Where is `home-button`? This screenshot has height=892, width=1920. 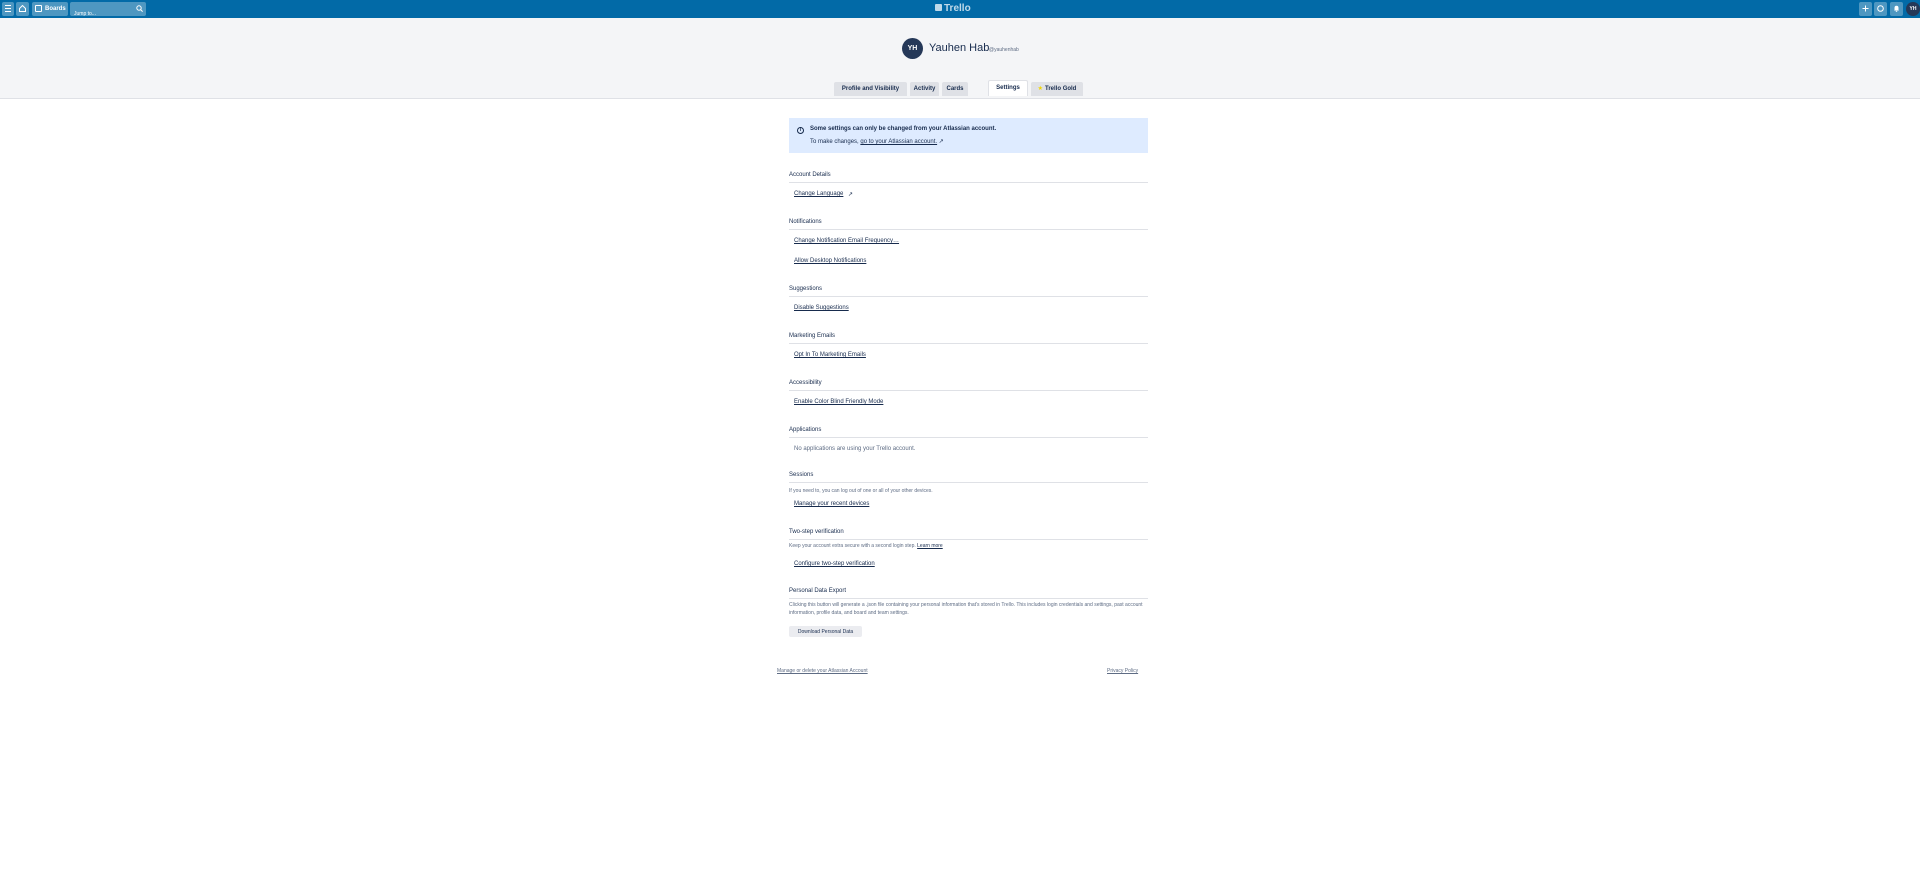
home-button is located at coordinates (22, 9).